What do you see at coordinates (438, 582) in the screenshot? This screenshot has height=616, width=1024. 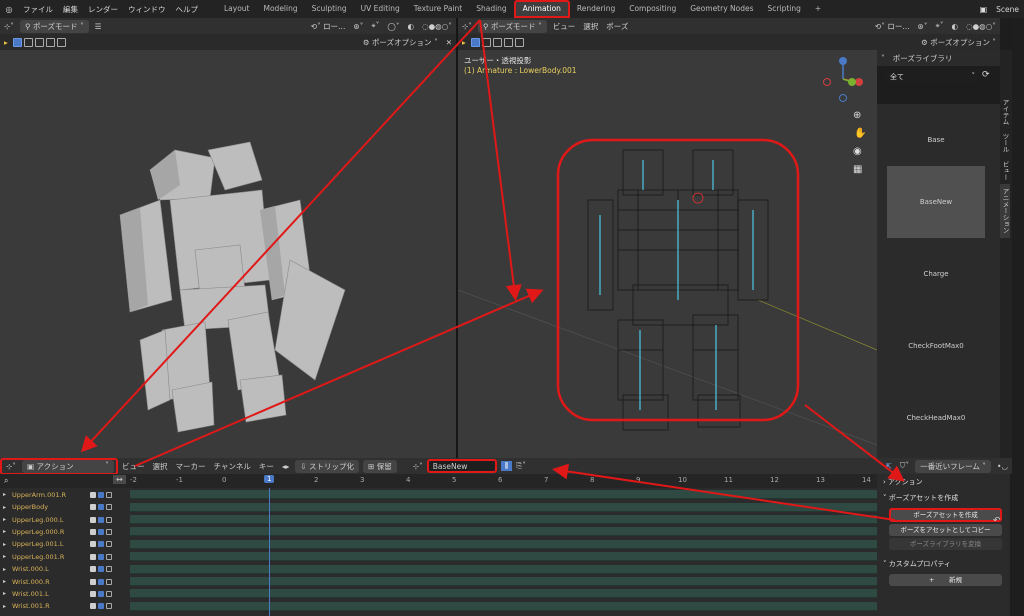 I see `channel-row: ▸ Wrist.000.R` at bounding box center [438, 582].